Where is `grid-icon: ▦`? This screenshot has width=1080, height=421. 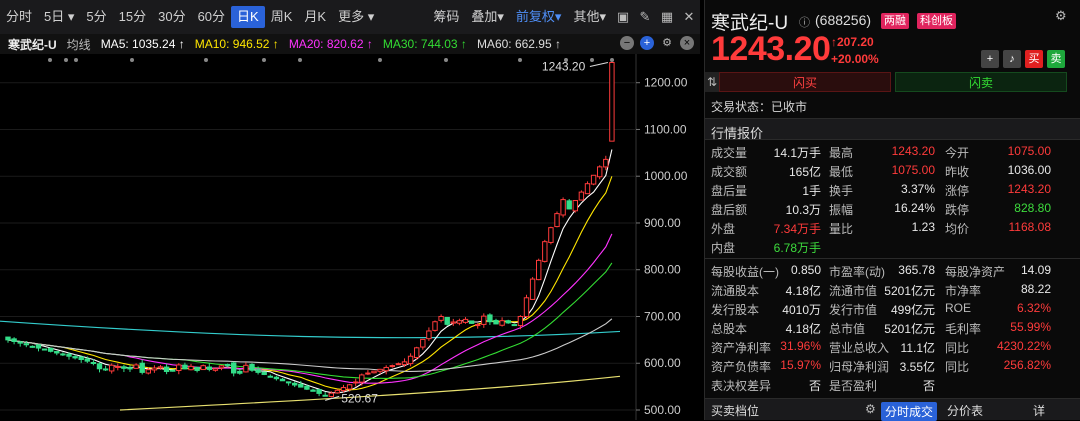
grid-icon: ▦ is located at coordinates (667, 17).